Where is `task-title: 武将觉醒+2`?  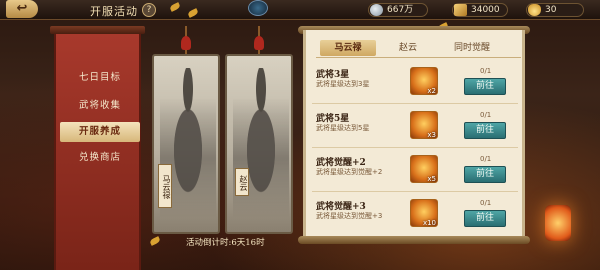 task-title: 武将觉醒+2 is located at coordinates (341, 163).